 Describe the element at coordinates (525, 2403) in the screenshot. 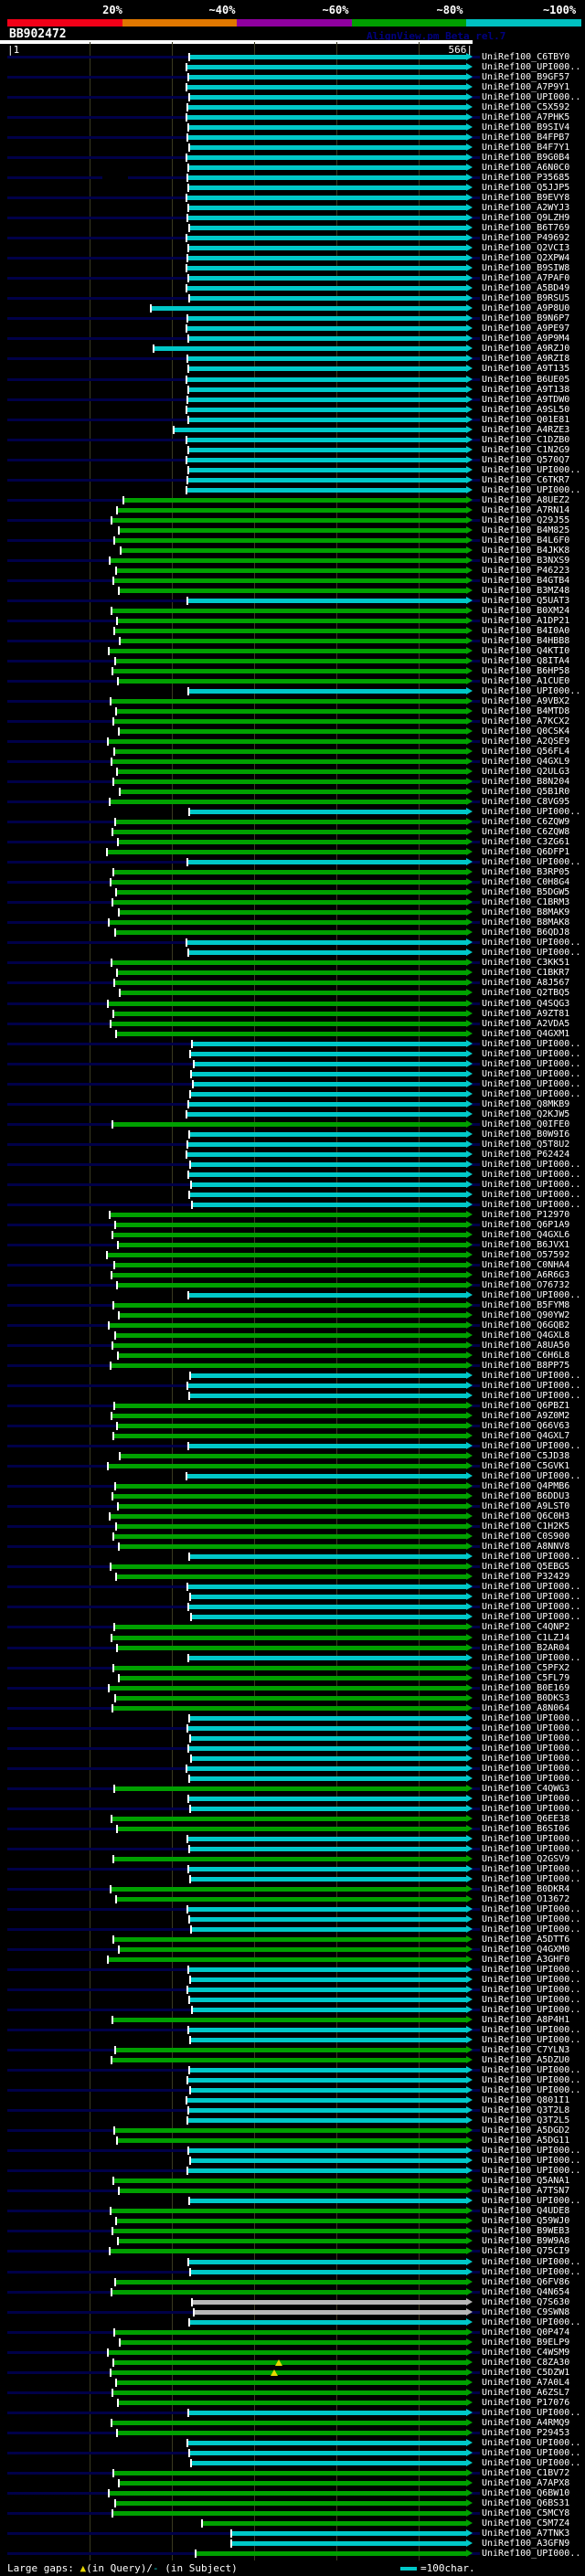

I see `hit-label: UniRef100_P17076` at that location.